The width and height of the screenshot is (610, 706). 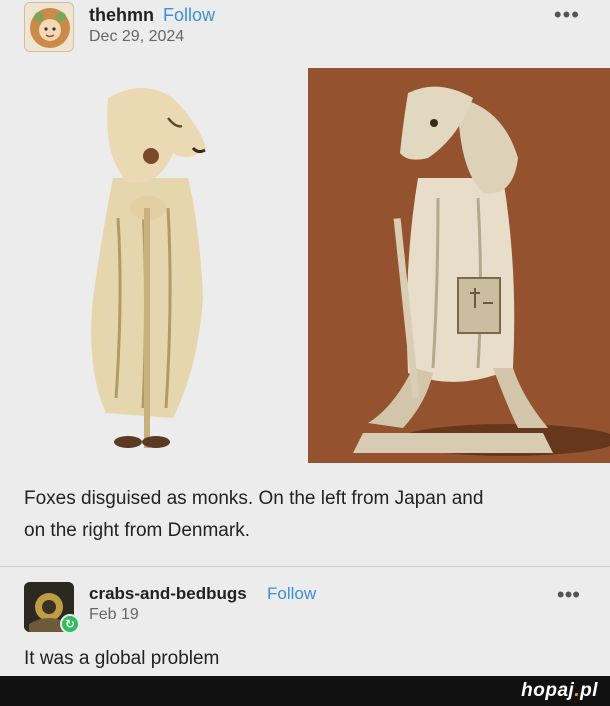 I want to click on reblog-follow-button: Follow, so click(x=291, y=594).